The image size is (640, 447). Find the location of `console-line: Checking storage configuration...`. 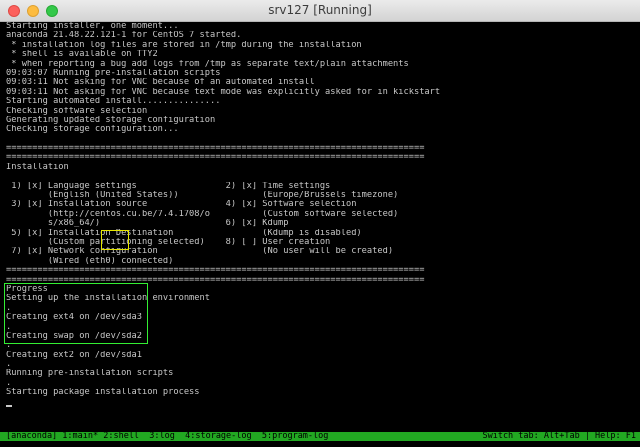

console-line: Checking storage configuration... is located at coordinates (92, 130).